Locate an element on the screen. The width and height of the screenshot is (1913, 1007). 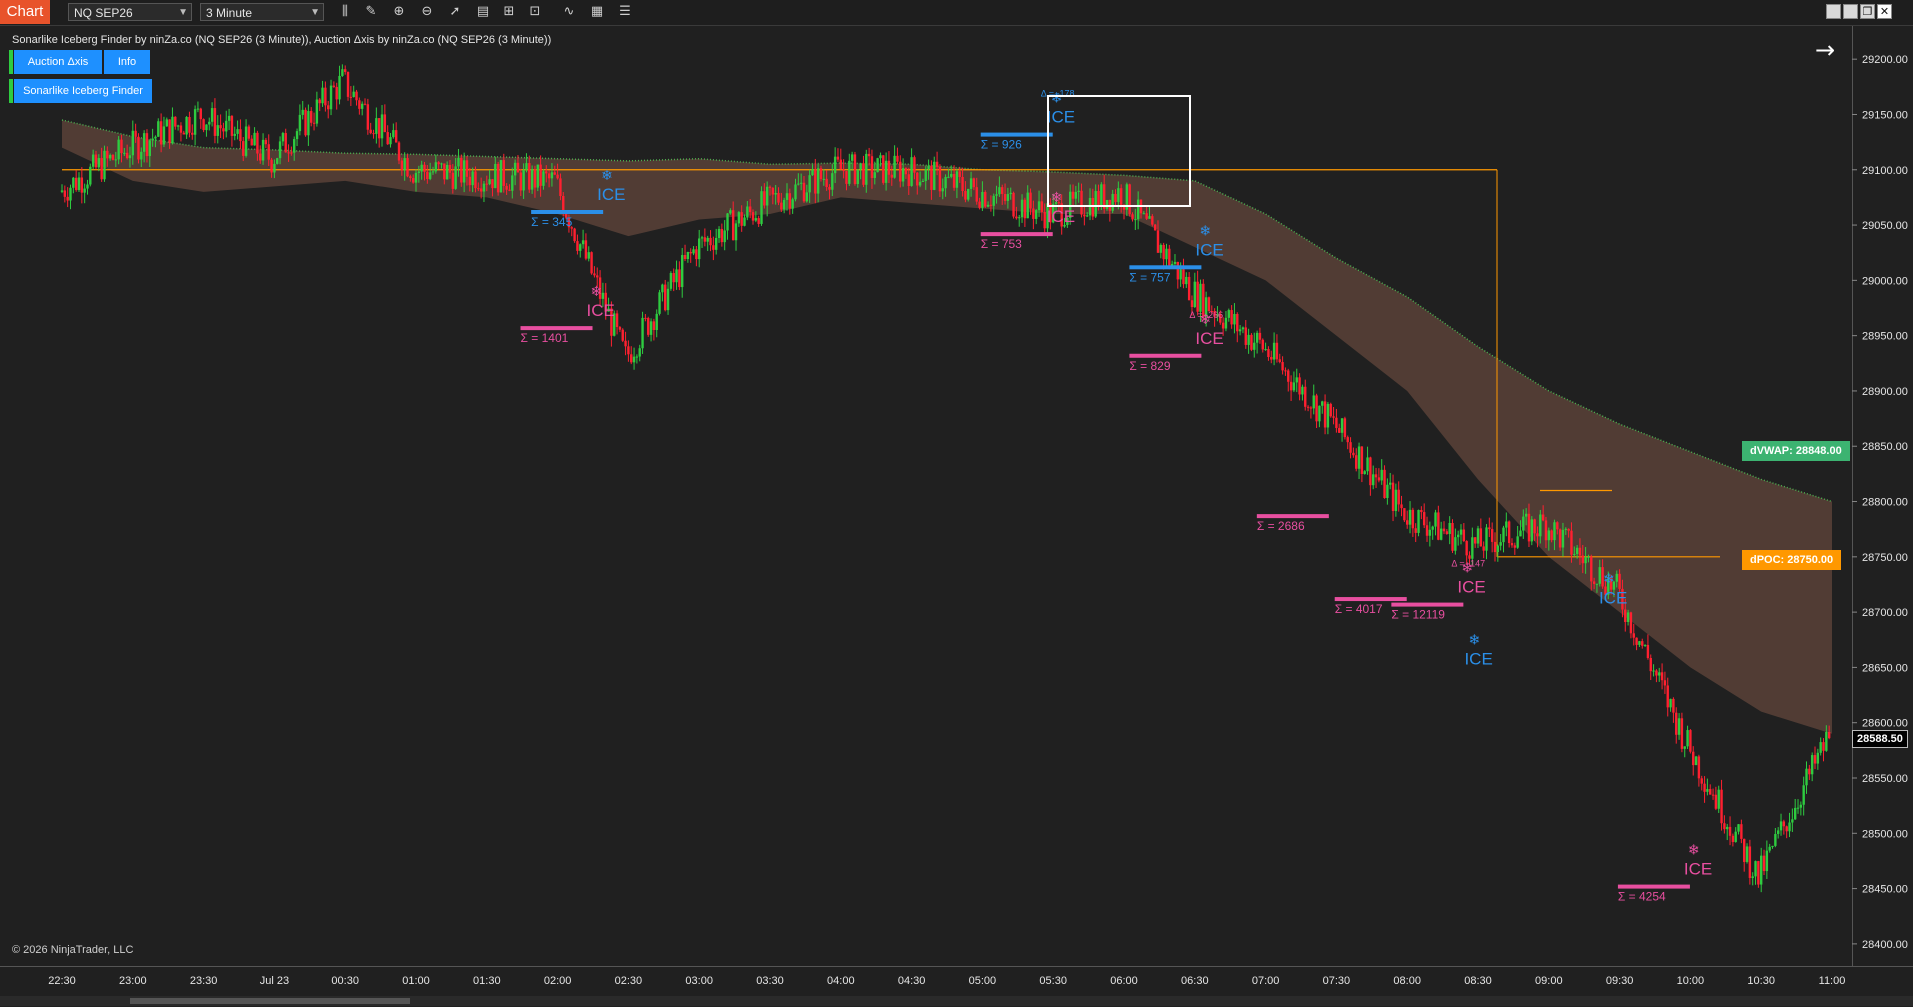
dpoc-label: dPOC: 28750.00 is located at coordinates (1792, 560).